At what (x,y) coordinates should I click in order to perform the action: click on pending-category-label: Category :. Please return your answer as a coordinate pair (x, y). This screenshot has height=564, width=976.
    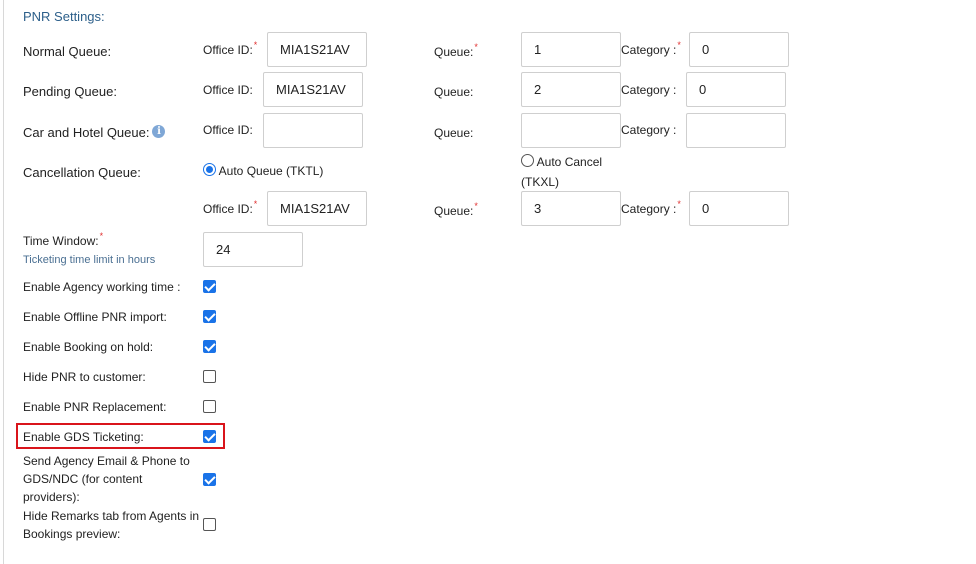
    Looking at the image, I should click on (649, 90).